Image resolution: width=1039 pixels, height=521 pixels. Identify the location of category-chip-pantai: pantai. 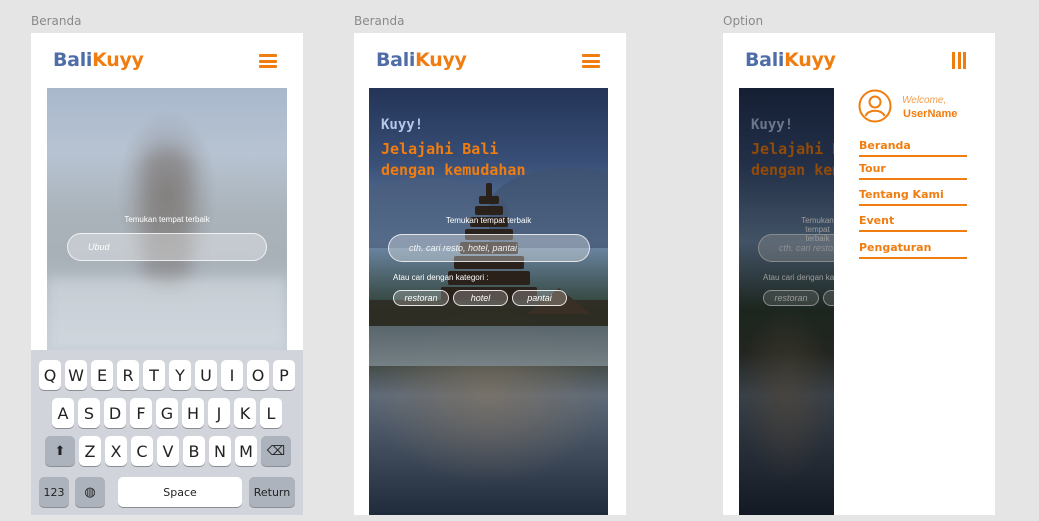
(539, 298).